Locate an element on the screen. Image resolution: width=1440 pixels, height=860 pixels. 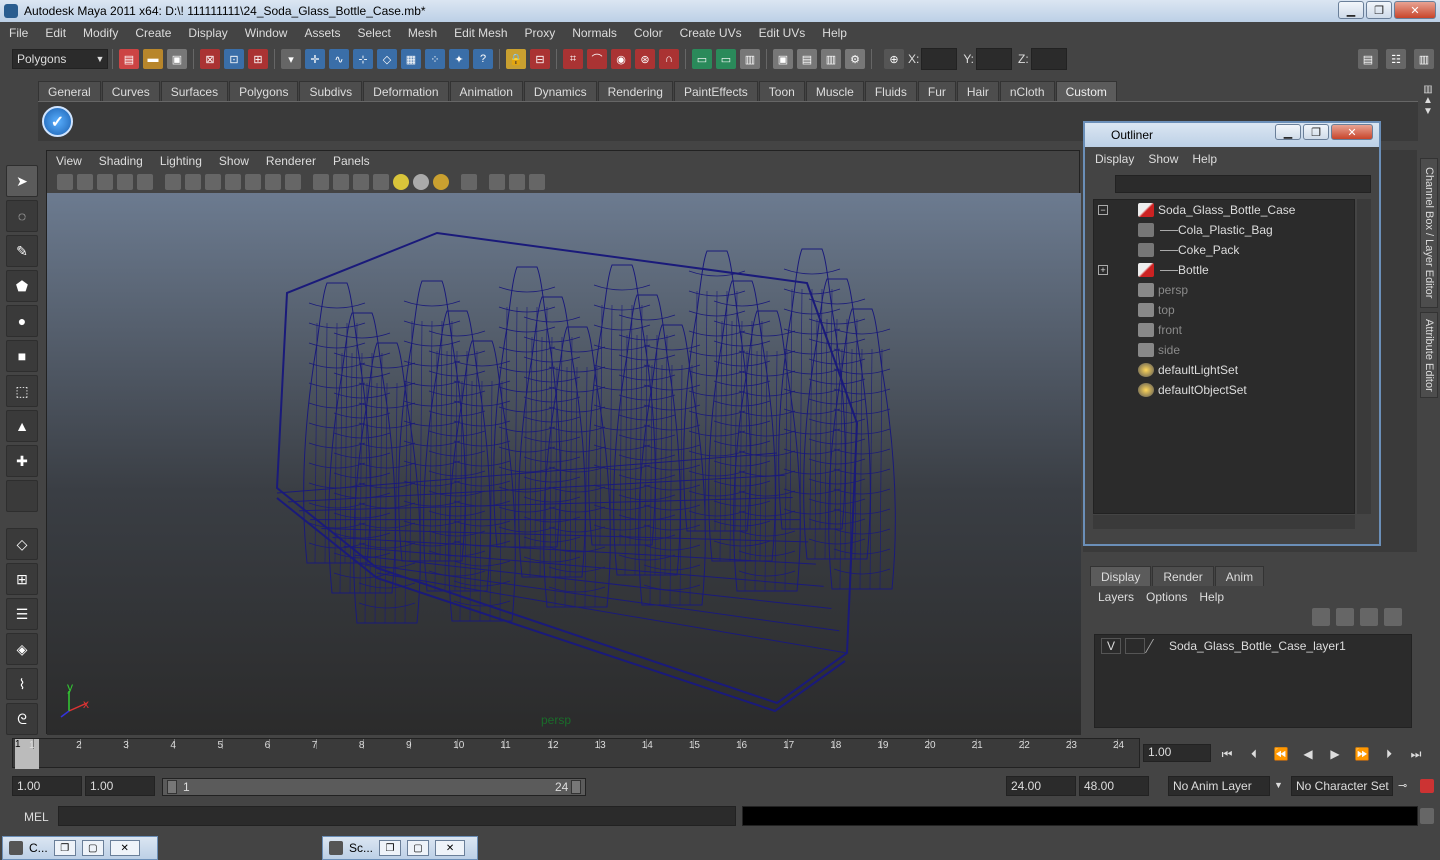
outliner-persp-layout-icon: ☰ is located at coordinates (22, 614).